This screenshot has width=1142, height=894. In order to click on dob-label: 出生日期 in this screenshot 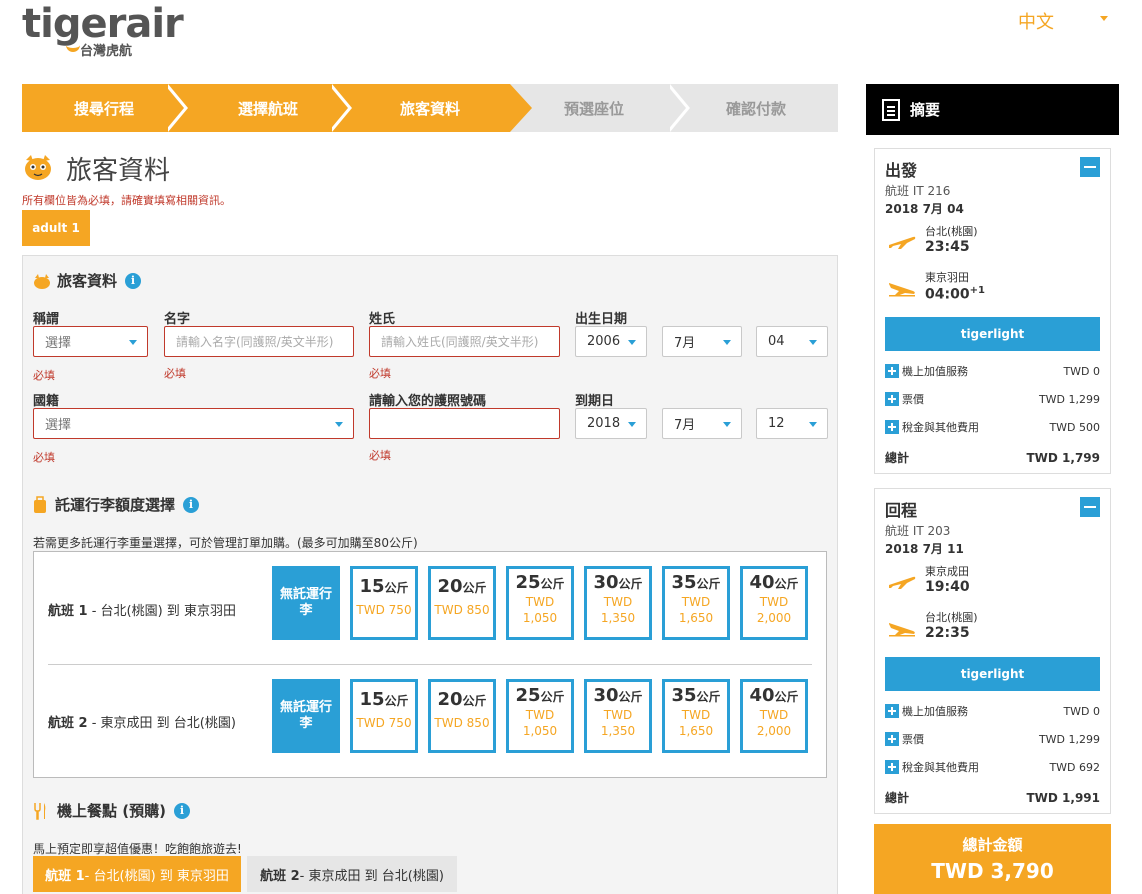, I will do `click(601, 319)`.